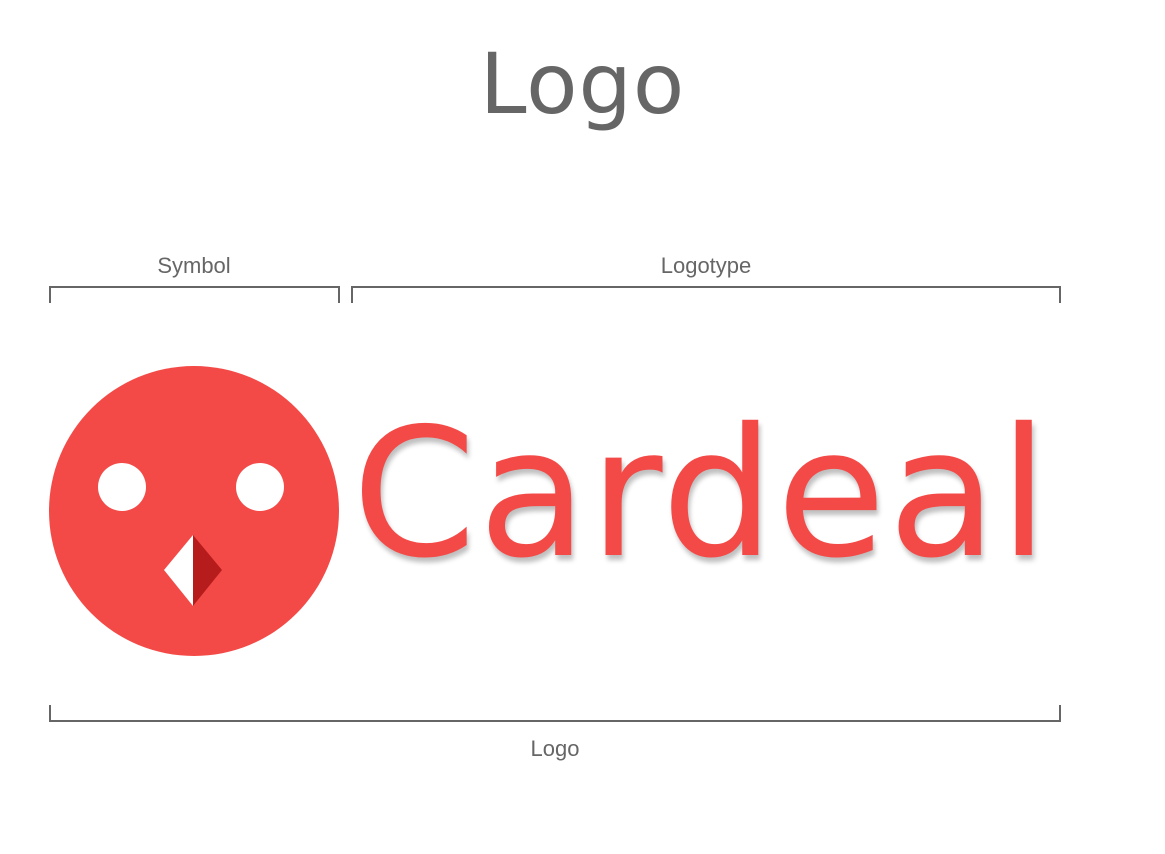 The image size is (1165, 854). I want to click on logotype-wordmark: Cardeal, so click(701, 493).